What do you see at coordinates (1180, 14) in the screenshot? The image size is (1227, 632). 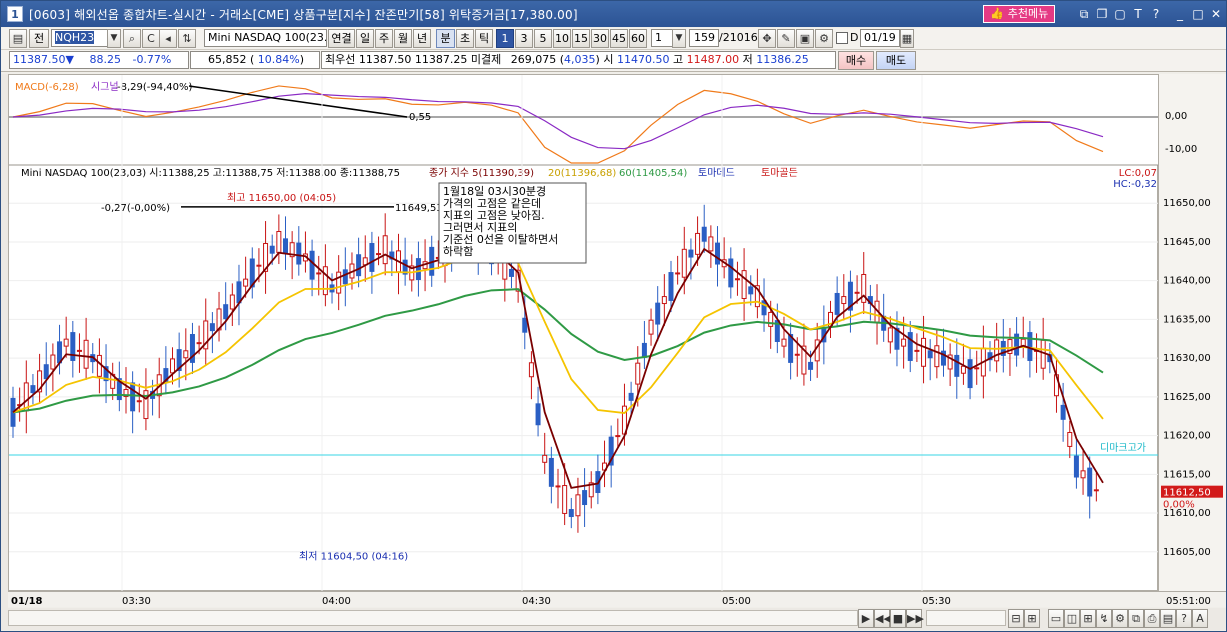 I see `minimize-icon: _` at bounding box center [1180, 14].